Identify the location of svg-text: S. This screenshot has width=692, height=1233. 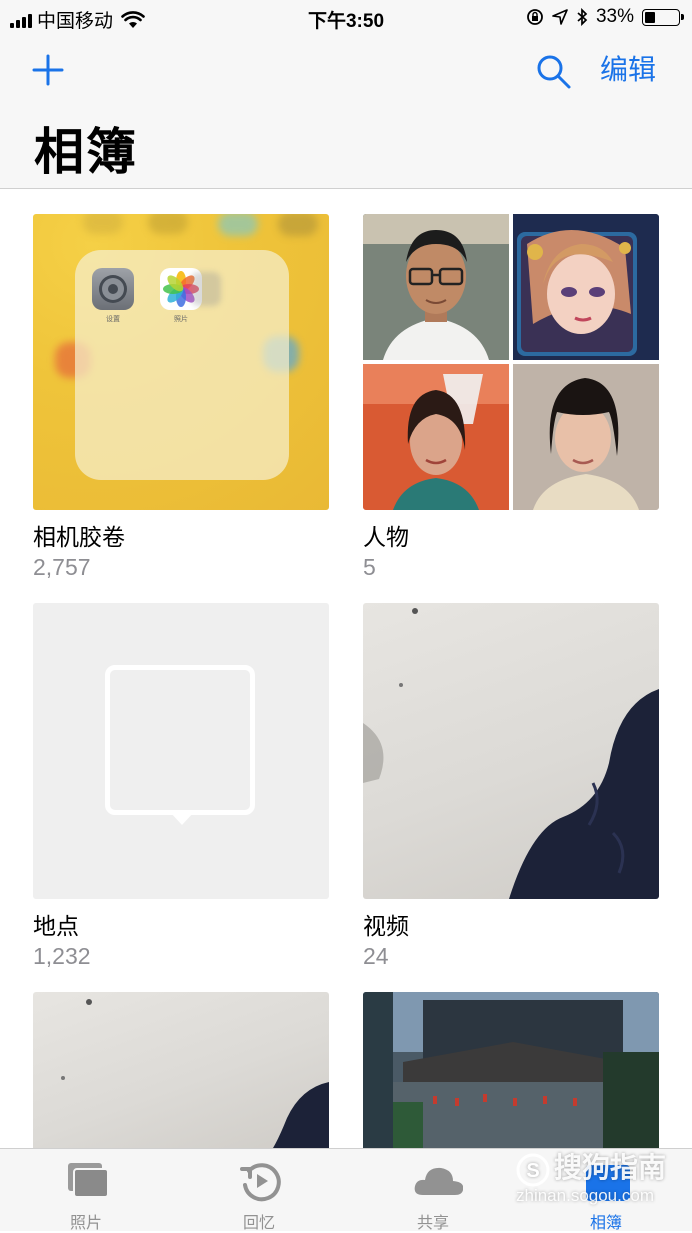
(532, 1171).